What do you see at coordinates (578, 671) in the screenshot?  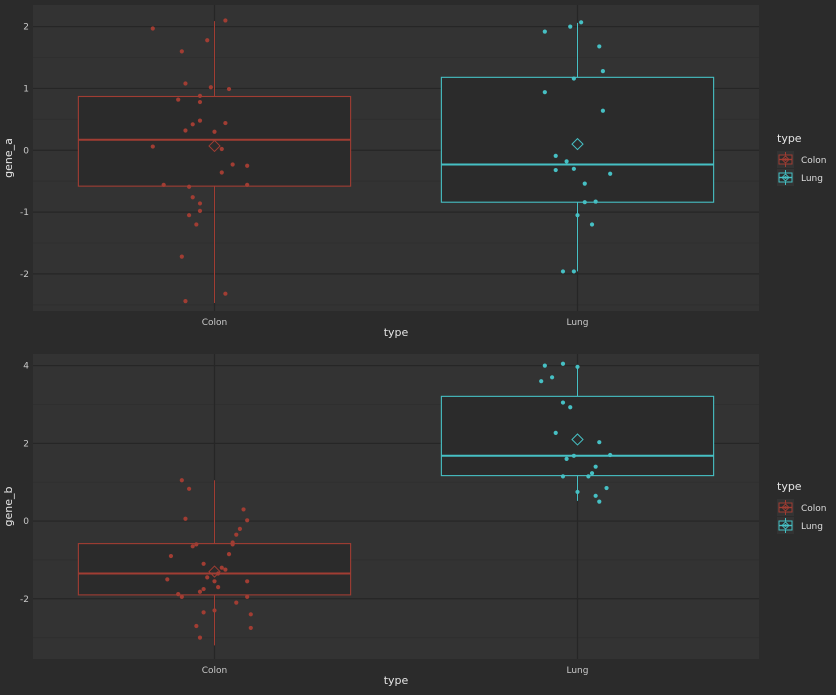 I see `x-tick-label: Lung` at bounding box center [578, 671].